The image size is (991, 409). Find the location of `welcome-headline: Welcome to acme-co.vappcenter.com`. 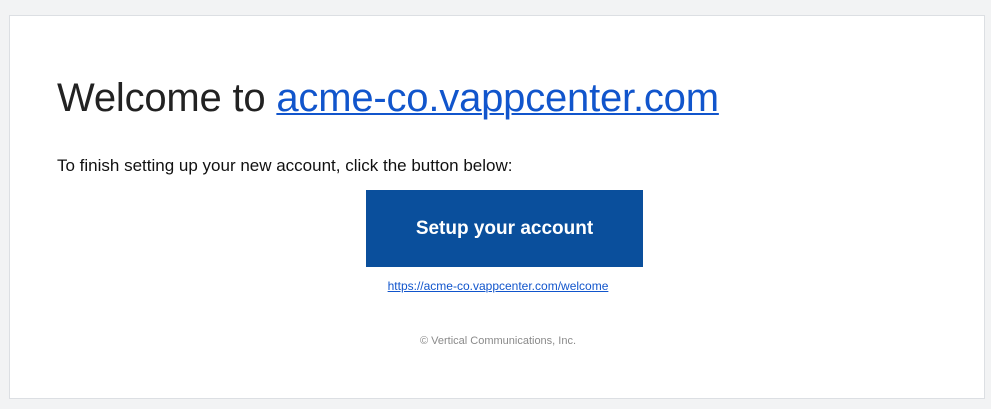

welcome-headline: Welcome to acme-co.vappcenter.com is located at coordinates (388, 98).